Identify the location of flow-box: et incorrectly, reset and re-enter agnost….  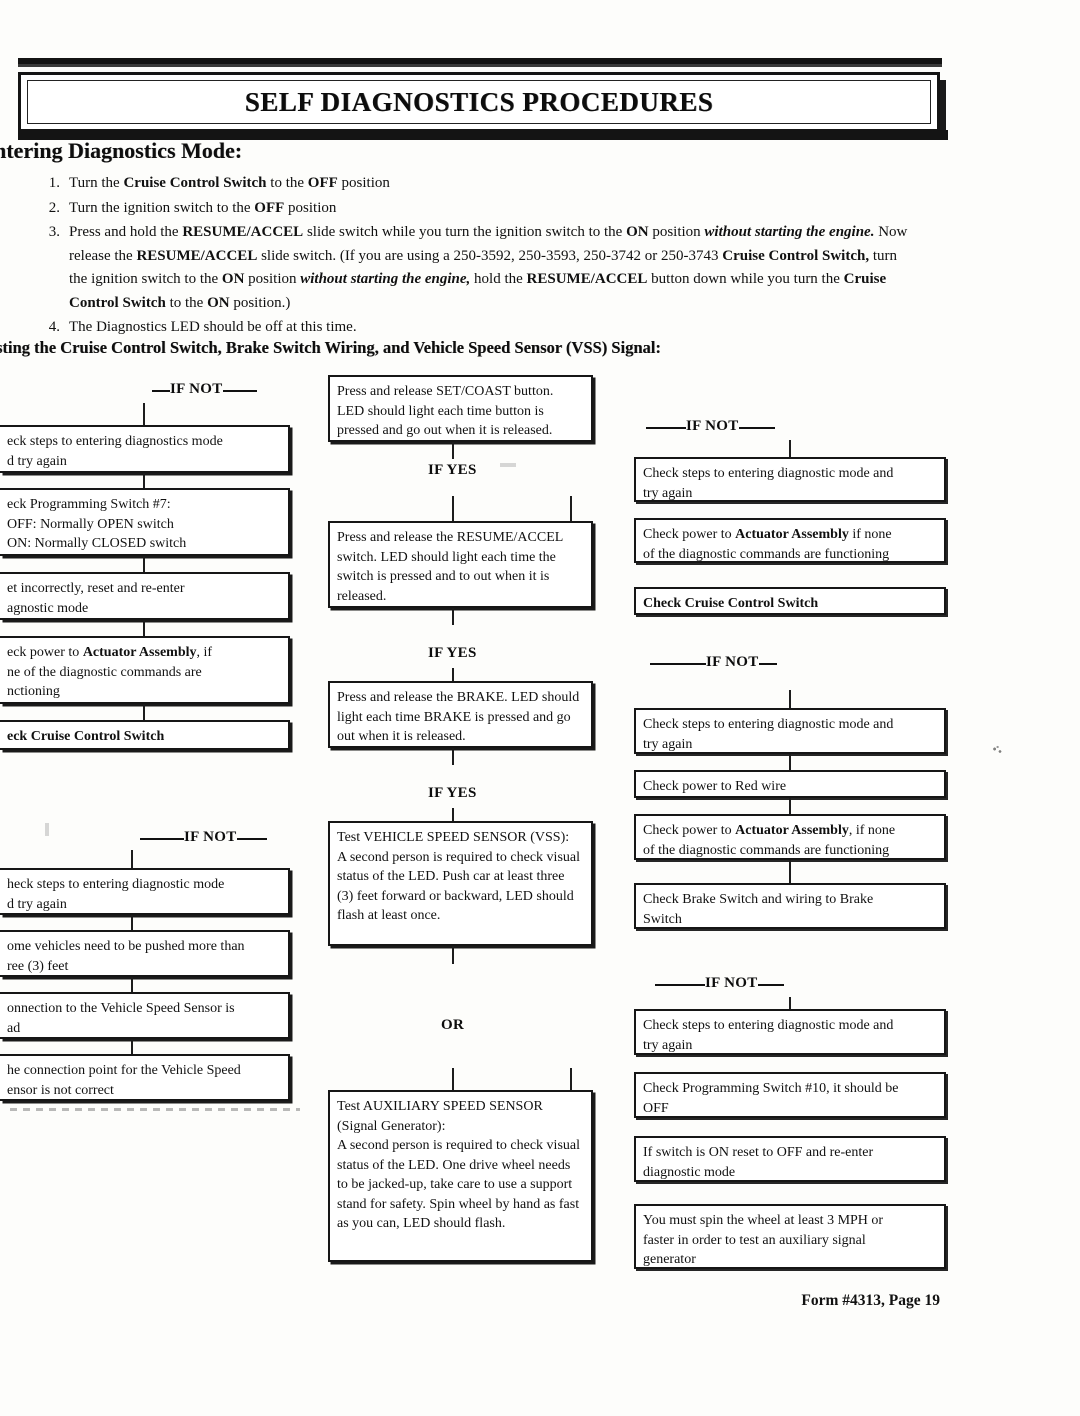
(145, 596).